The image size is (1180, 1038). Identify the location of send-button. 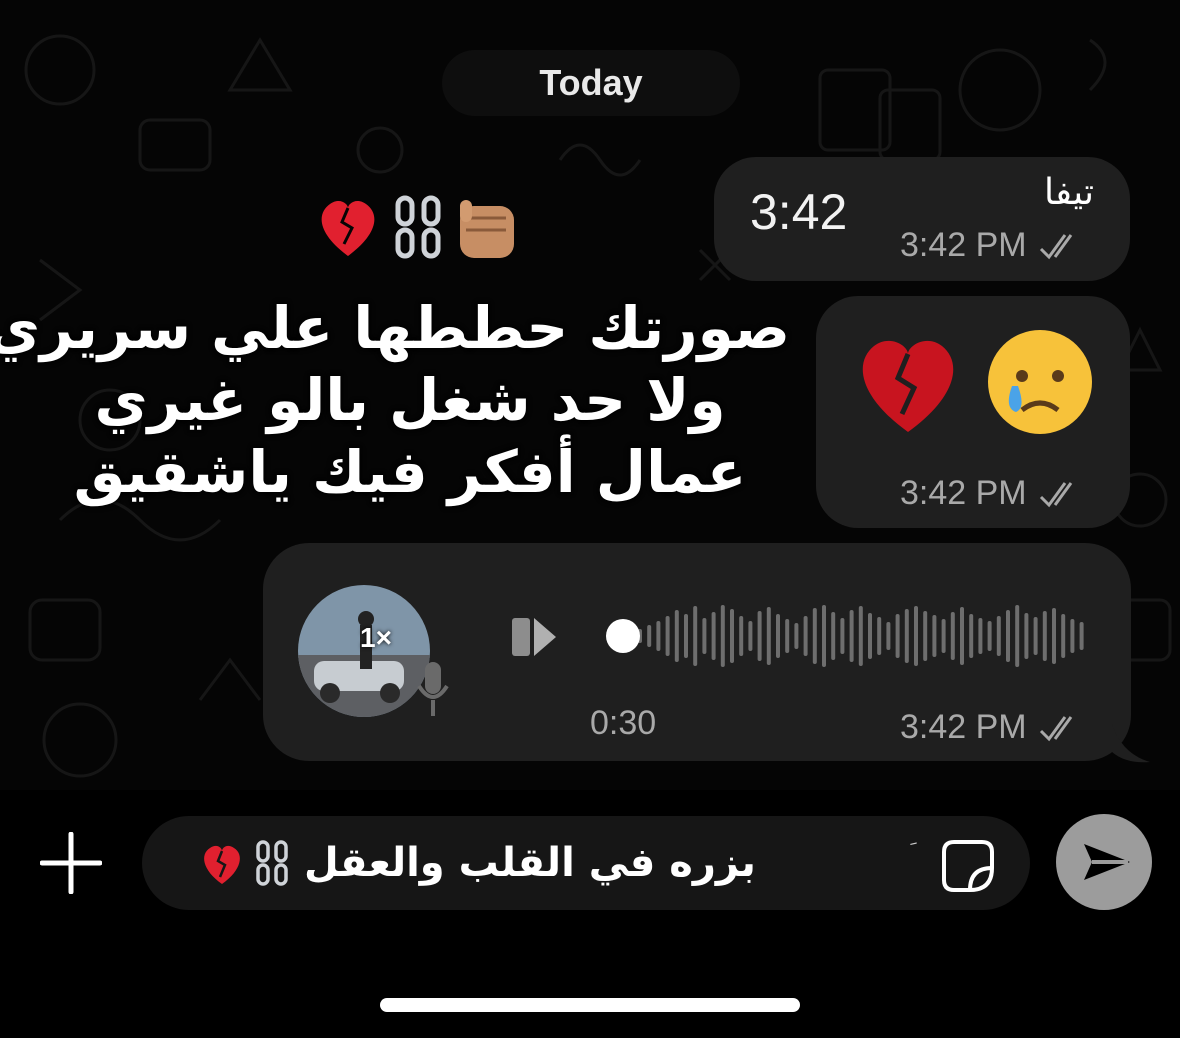
(1104, 862).